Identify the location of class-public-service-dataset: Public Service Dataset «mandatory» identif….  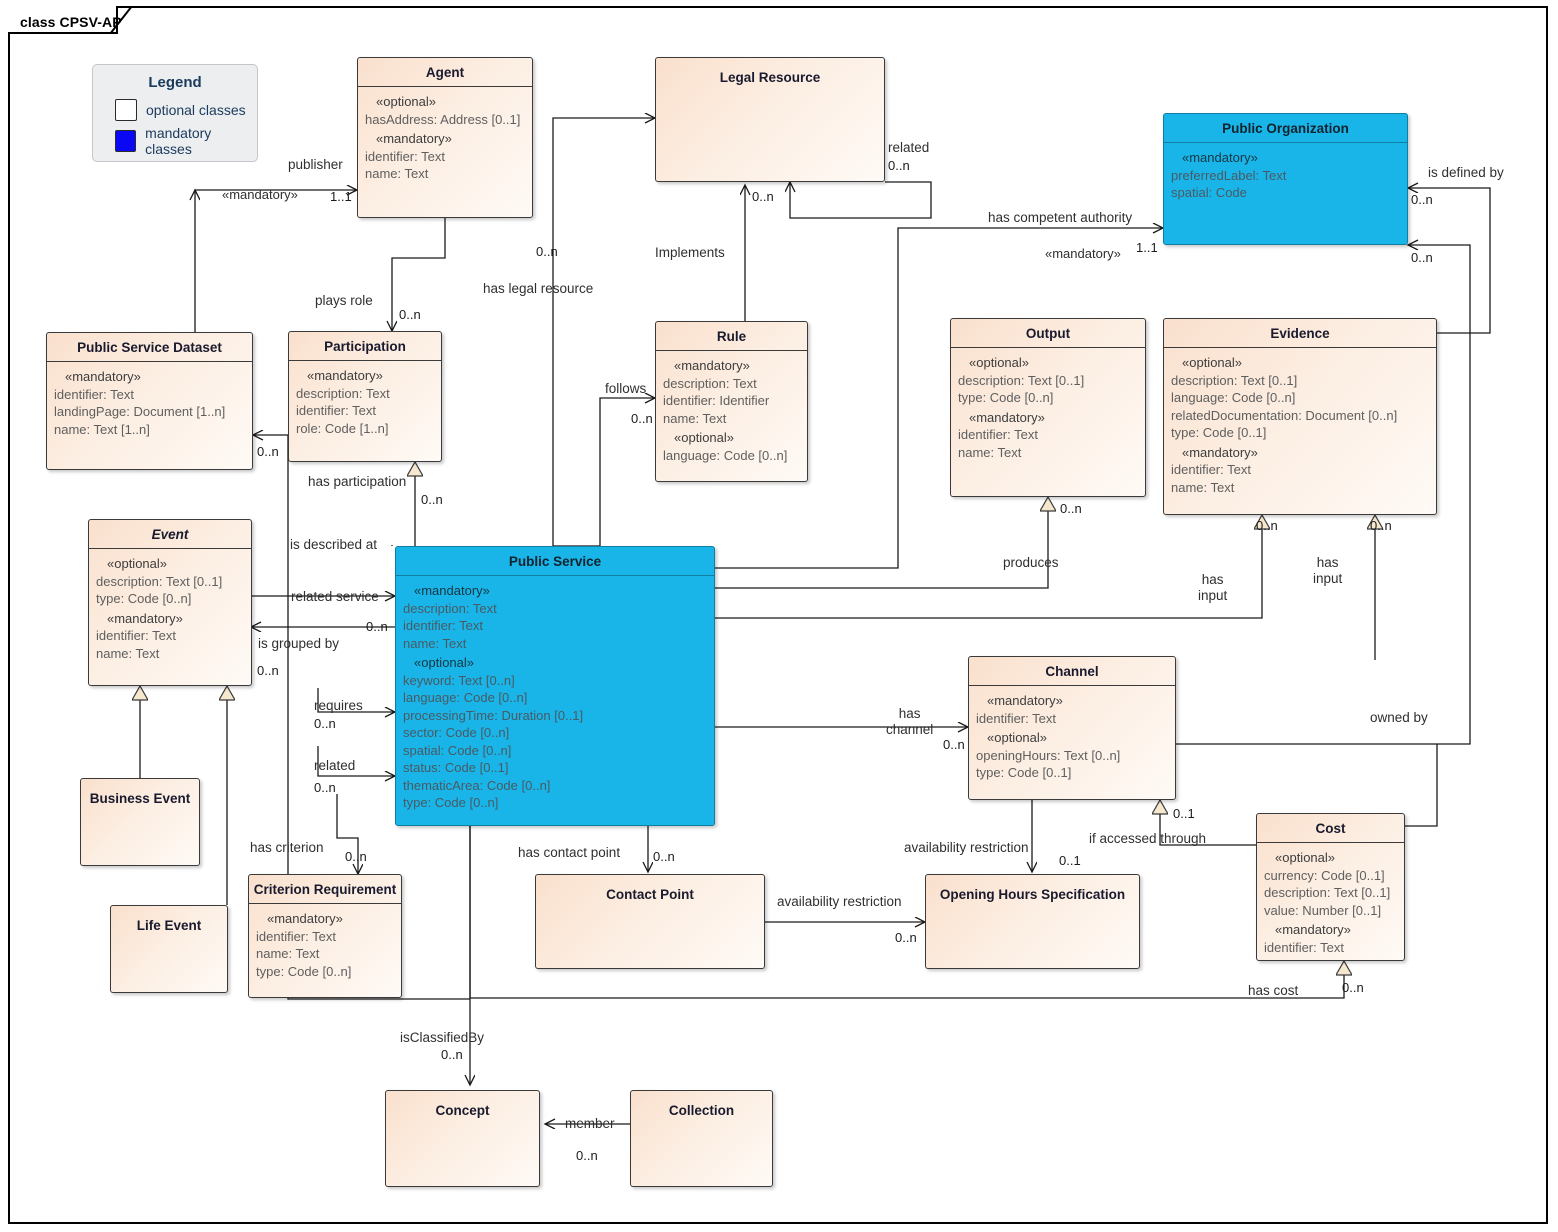
(149, 401).